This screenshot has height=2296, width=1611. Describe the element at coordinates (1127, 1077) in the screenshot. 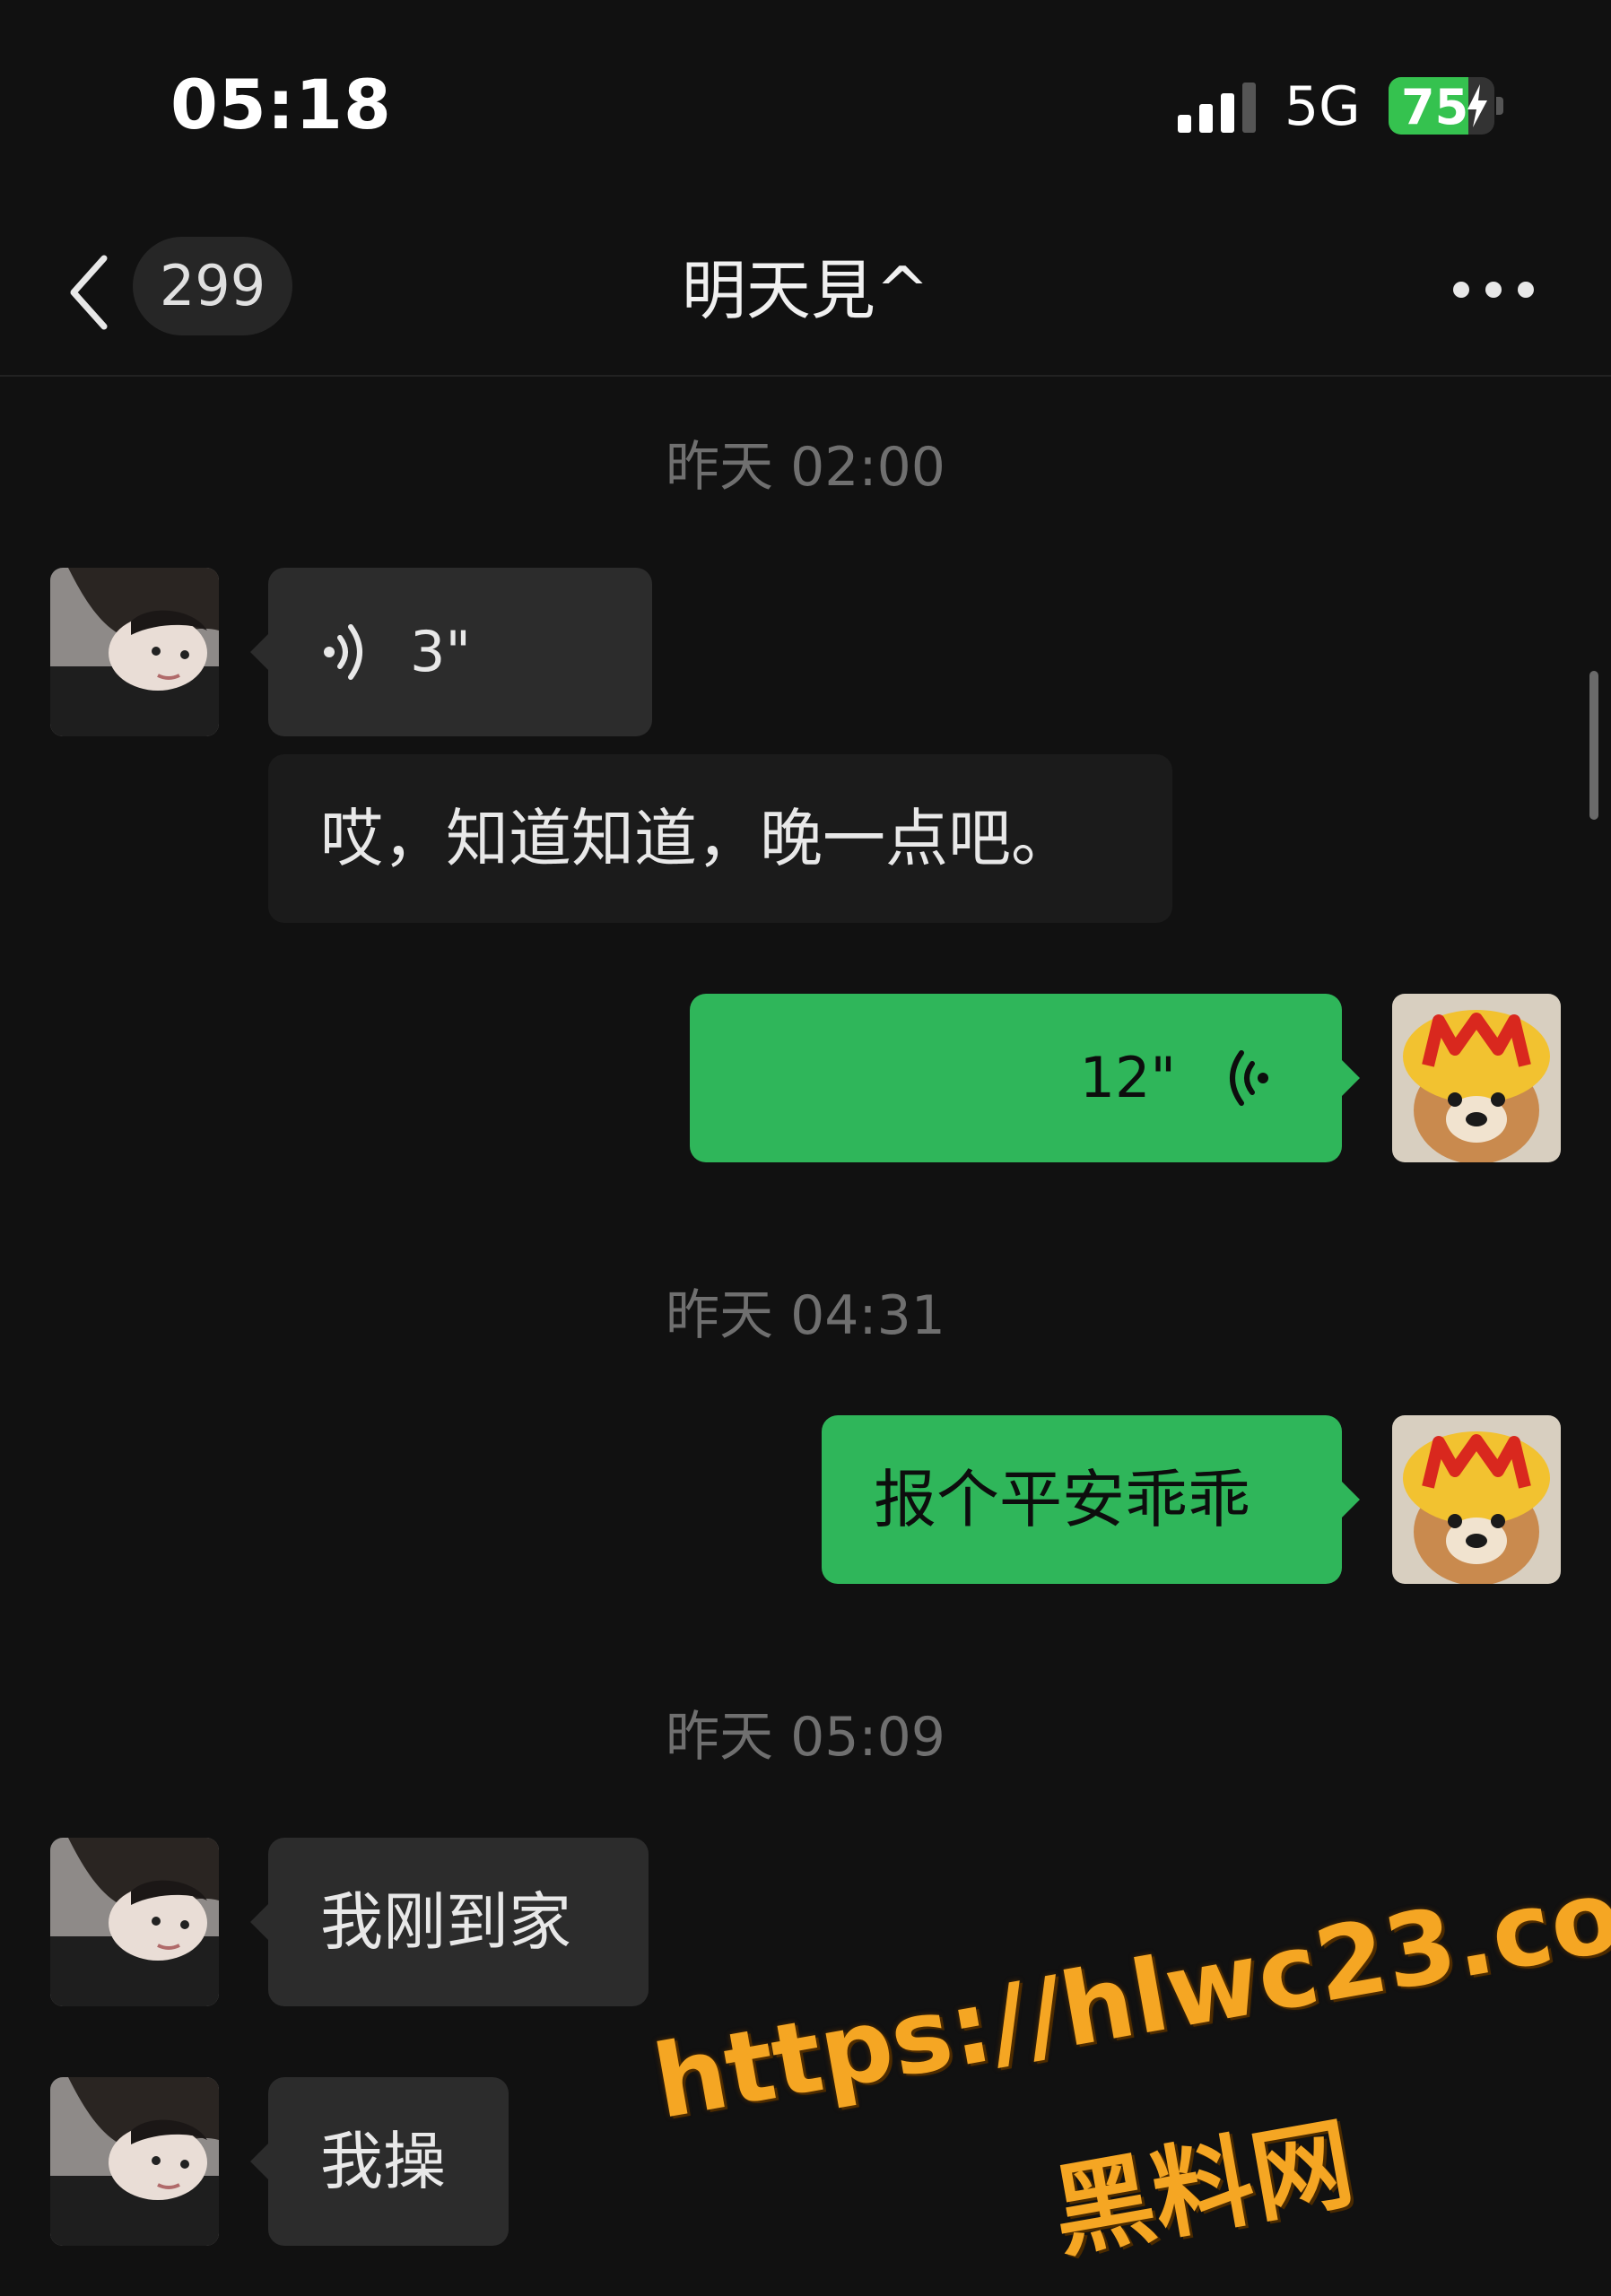

I see `voice-duration: 12"` at that location.